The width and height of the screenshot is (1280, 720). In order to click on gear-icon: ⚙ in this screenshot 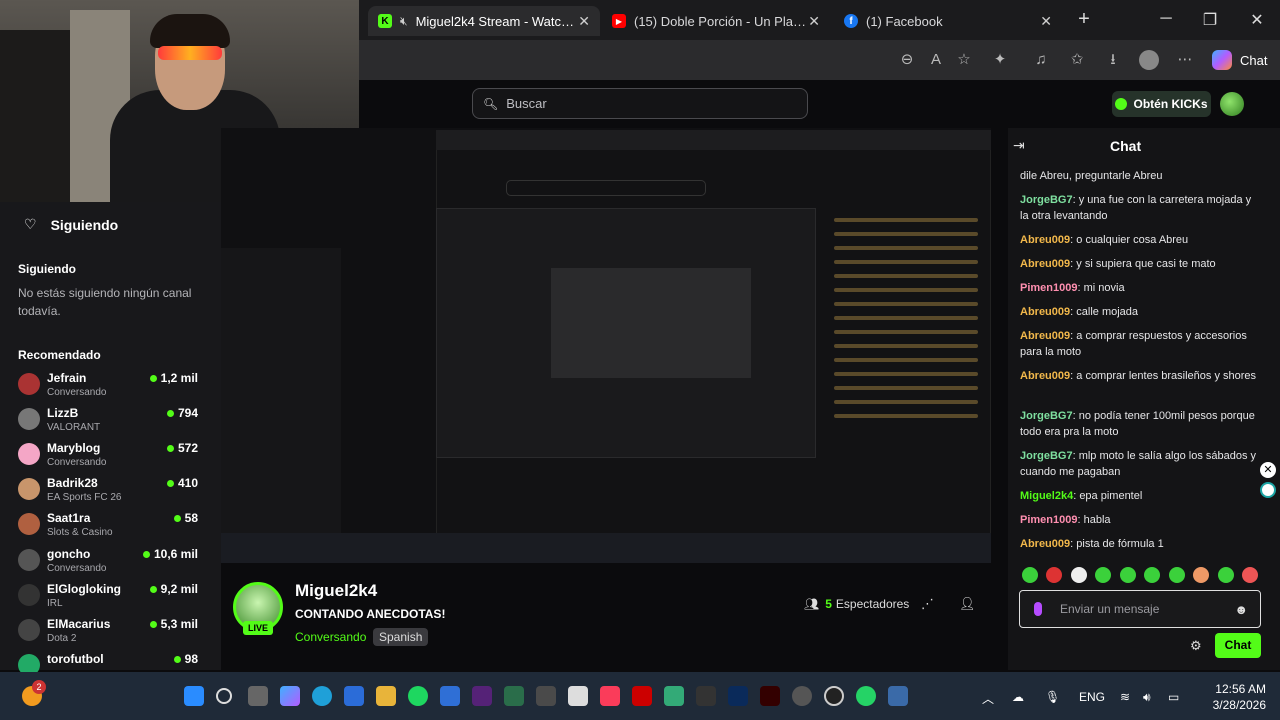, I will do `click(1196, 646)`.